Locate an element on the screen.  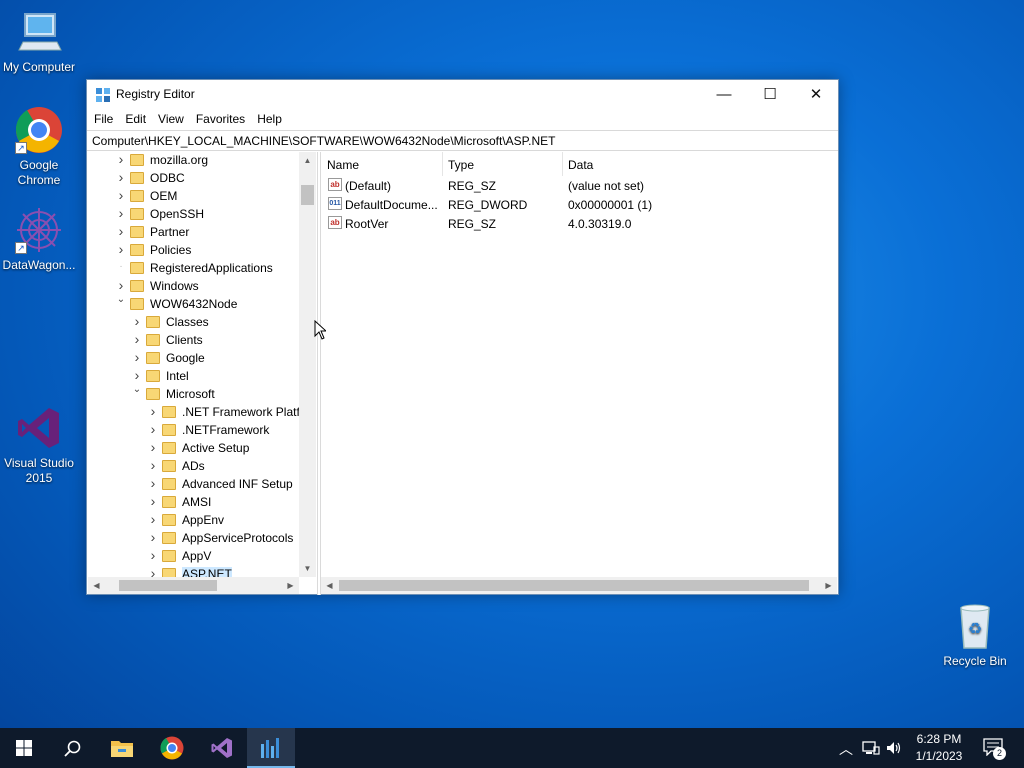
tree-hscroll-thumb is located at coordinates (168, 585).